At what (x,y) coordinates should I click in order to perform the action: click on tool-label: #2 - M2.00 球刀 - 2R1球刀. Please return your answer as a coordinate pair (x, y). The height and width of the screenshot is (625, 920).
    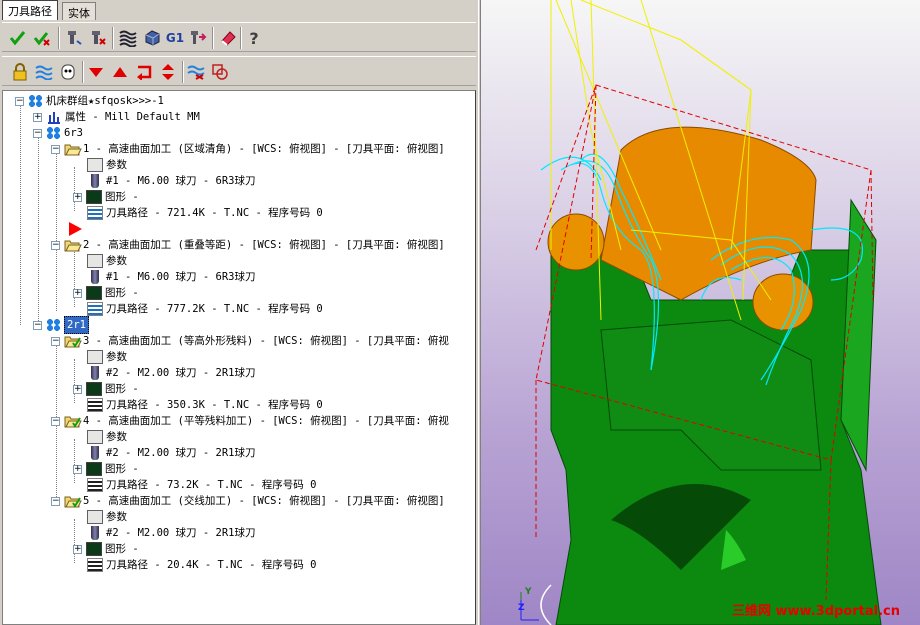
    Looking at the image, I should click on (181, 373).